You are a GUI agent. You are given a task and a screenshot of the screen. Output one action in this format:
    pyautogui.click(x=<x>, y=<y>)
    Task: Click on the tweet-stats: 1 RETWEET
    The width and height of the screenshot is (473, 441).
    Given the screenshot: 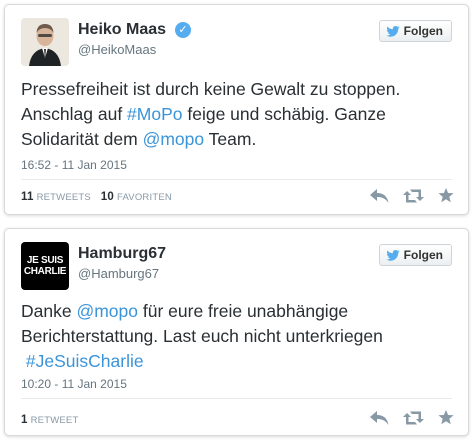 What is the action you would take?
    pyautogui.click(x=49, y=420)
    